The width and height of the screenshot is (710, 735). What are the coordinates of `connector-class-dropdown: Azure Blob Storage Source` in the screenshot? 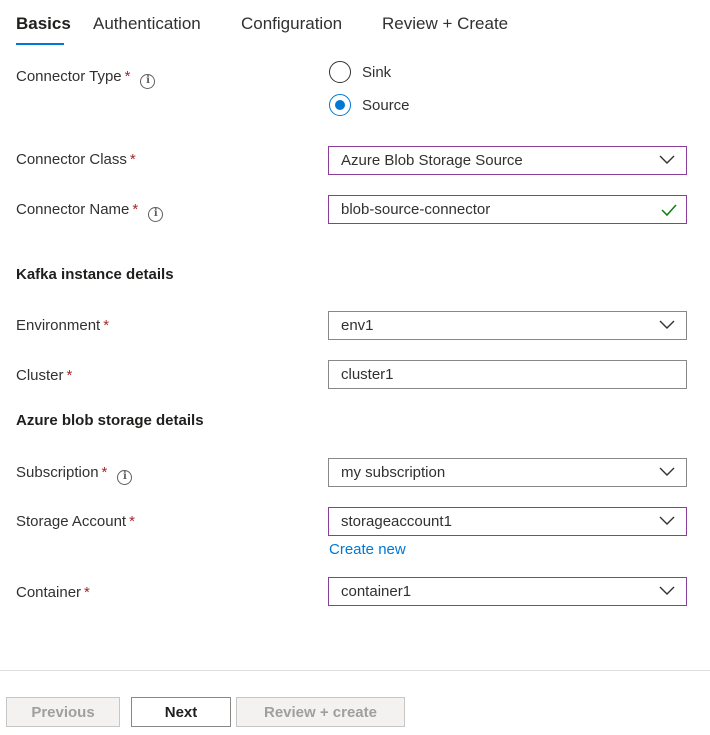 It's located at (507, 160).